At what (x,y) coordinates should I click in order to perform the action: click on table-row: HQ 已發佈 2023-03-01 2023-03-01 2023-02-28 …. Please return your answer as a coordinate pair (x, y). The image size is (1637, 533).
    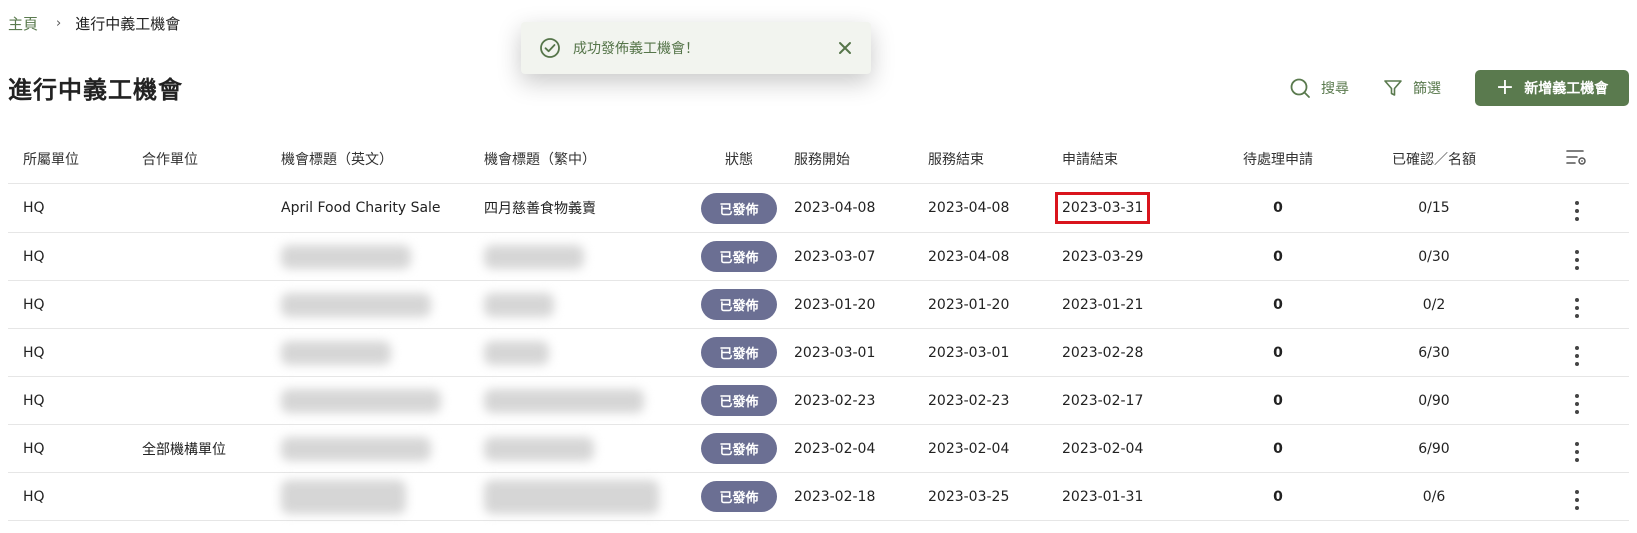
    Looking at the image, I should click on (818, 352).